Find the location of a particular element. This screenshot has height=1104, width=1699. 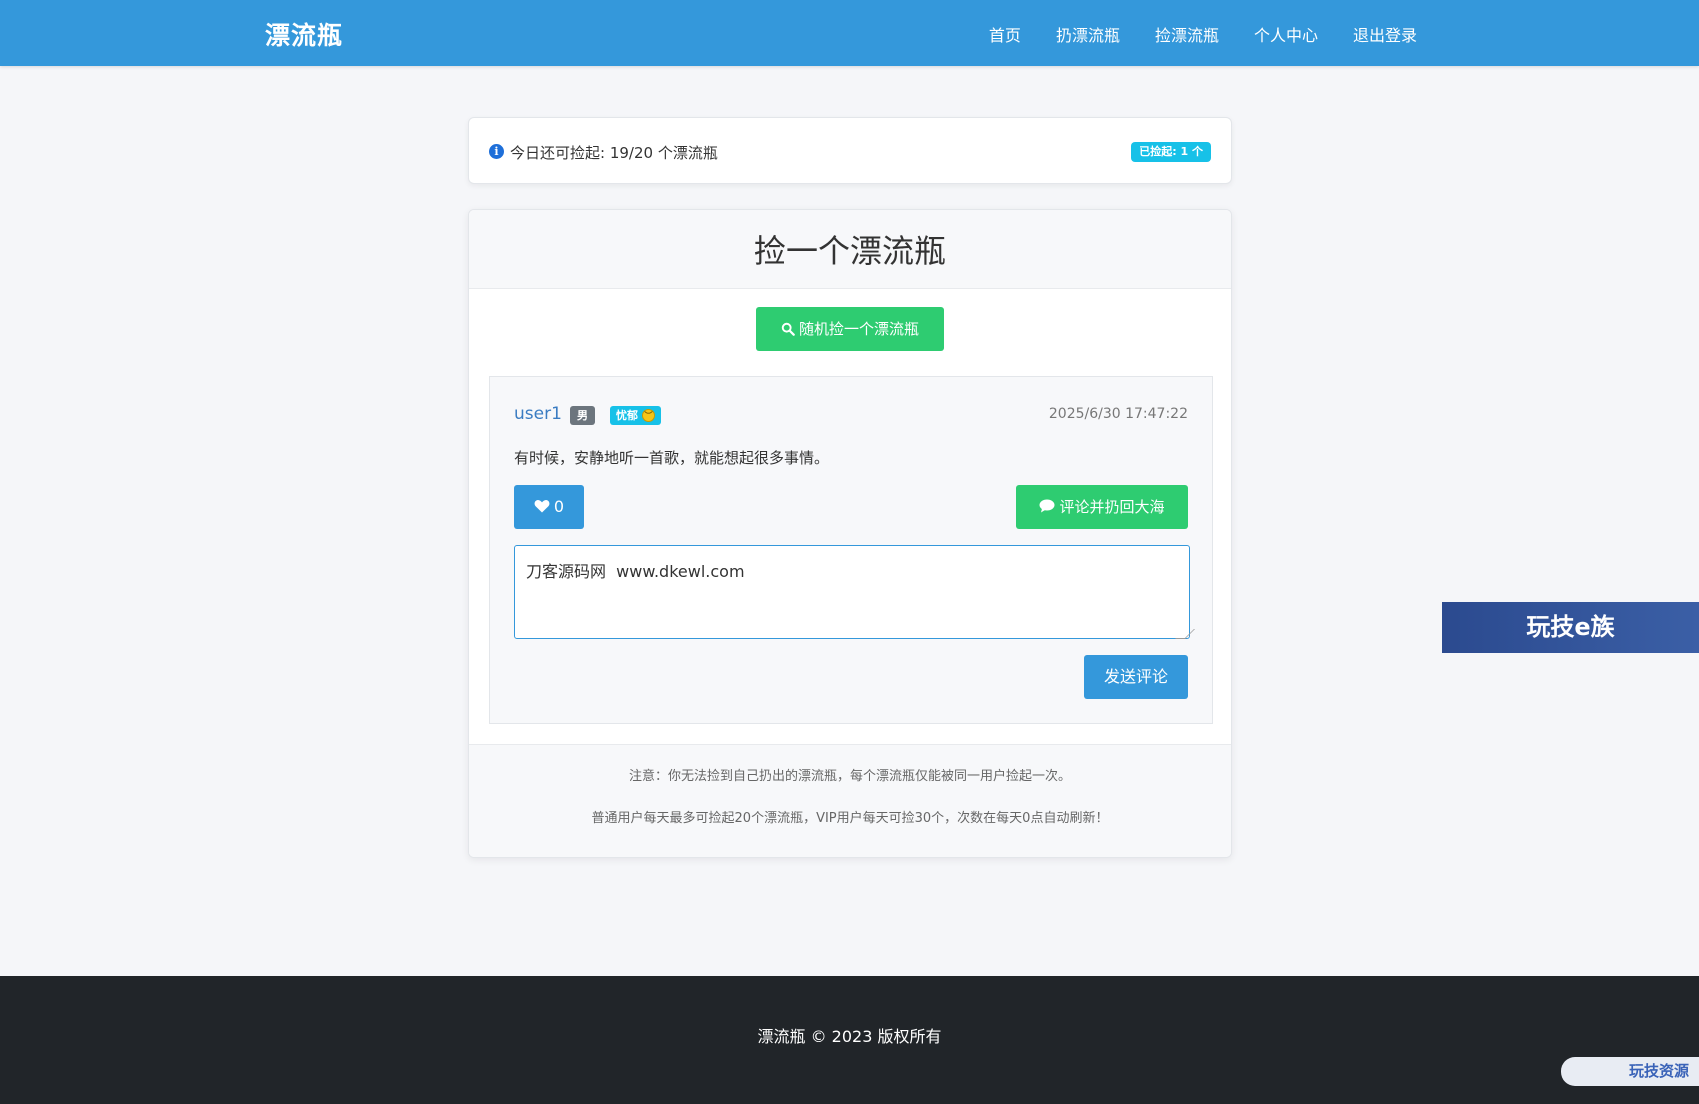

like-count: 0 is located at coordinates (559, 506).